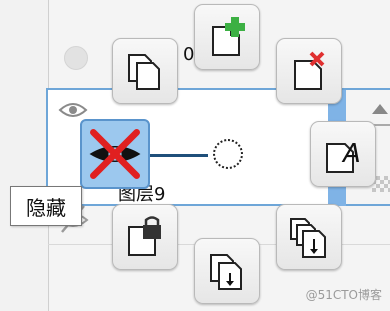 Image resolution: width=390 pixels, height=311 pixels. Describe the element at coordinates (76, 58) in the screenshot. I see `layer-toggle-circle` at that location.